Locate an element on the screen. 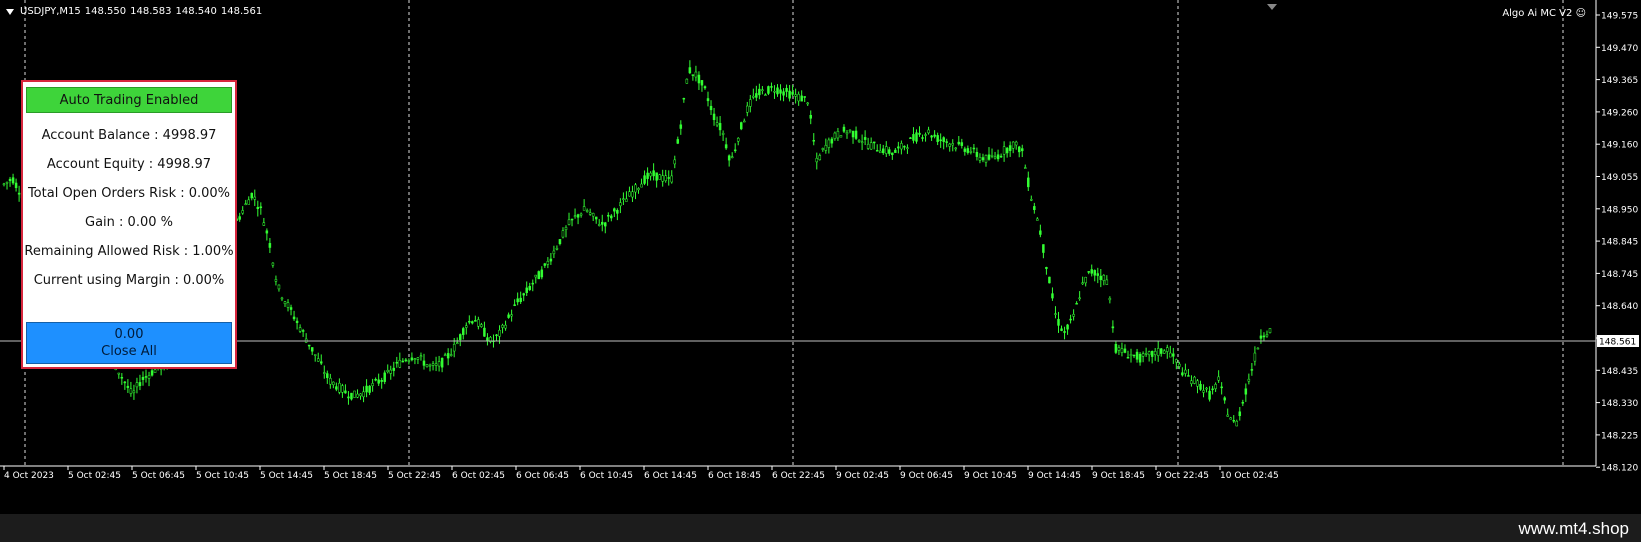 The image size is (1641, 542). close-all-value: 0.00 is located at coordinates (129, 334).